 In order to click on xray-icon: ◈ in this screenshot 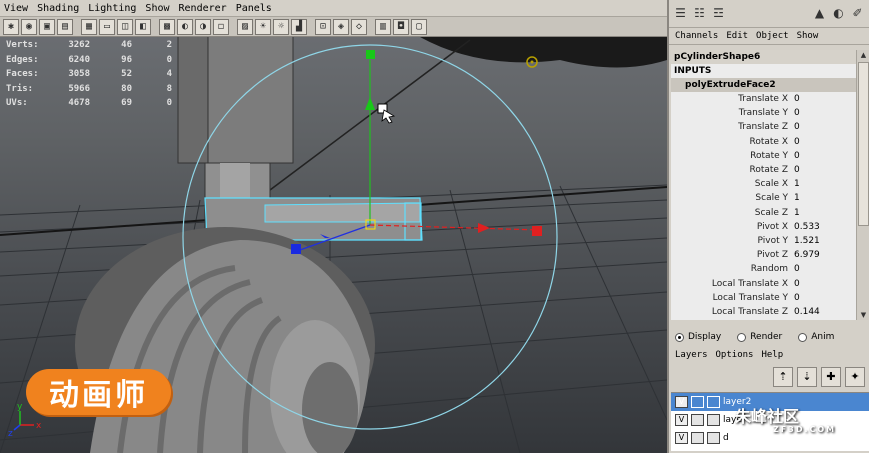, I will do `click(341, 26)`.